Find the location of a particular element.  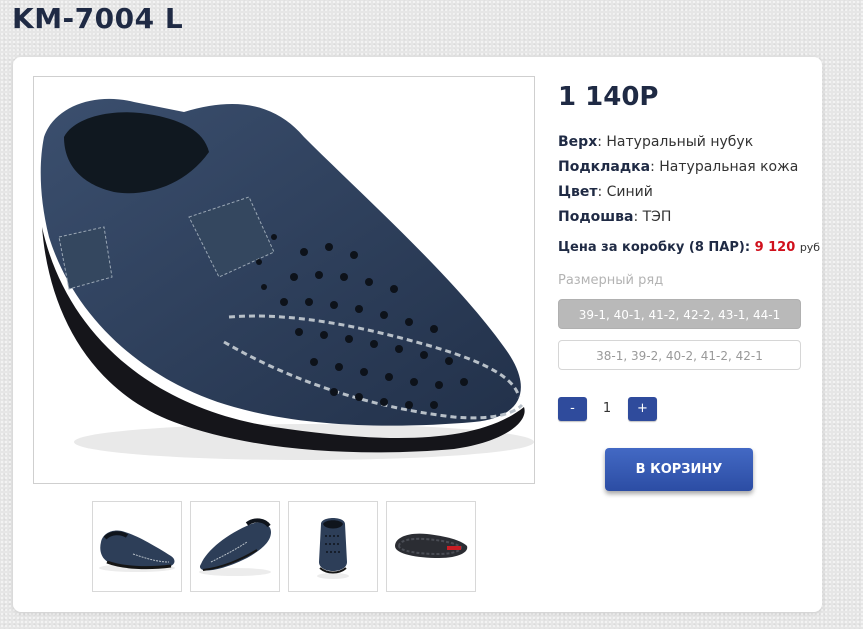

box-price: Цена за коробку (8 ПАР): 9 120 руб is located at coordinates (689, 247).